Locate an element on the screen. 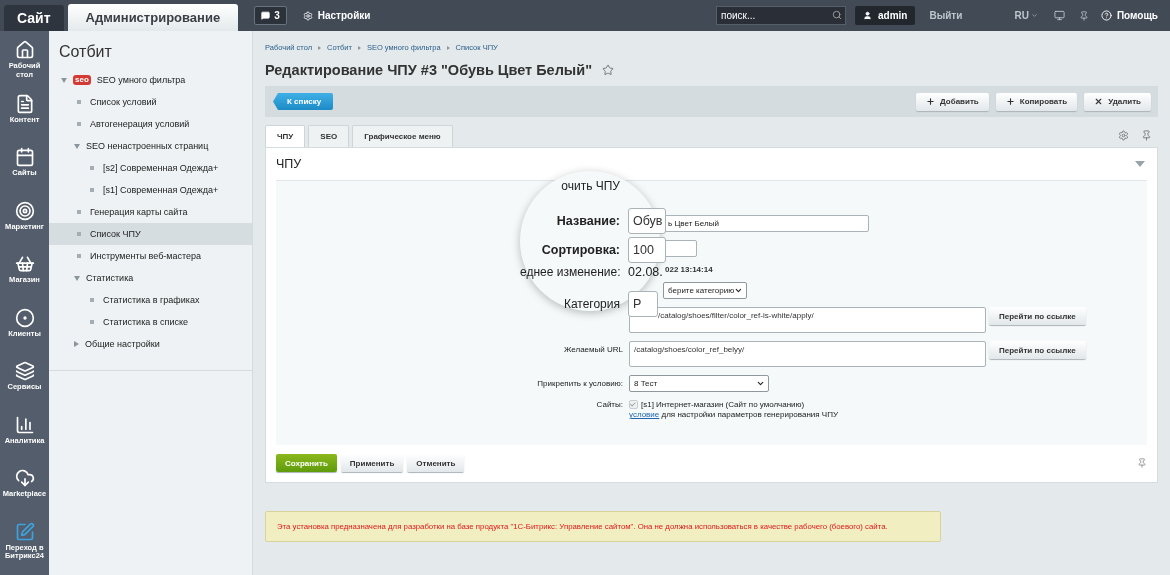 This screenshot has height=575, width=1170. tab: Графическое меню is located at coordinates (402, 136).